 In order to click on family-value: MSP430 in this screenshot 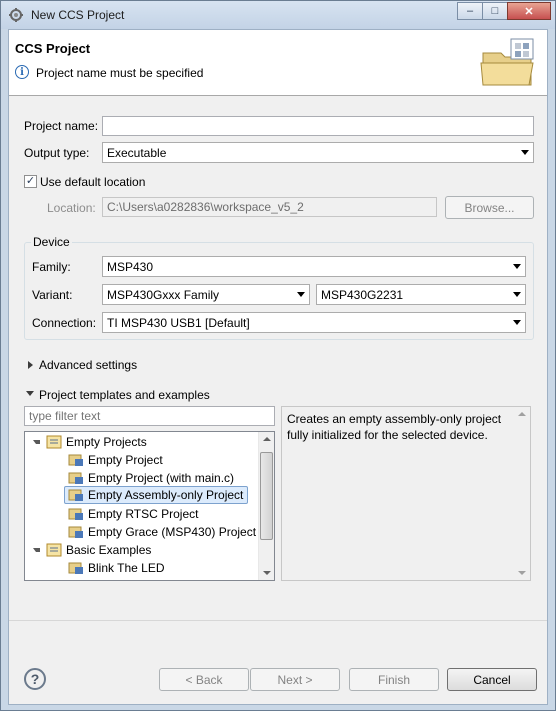, I will do `click(130, 267)`.